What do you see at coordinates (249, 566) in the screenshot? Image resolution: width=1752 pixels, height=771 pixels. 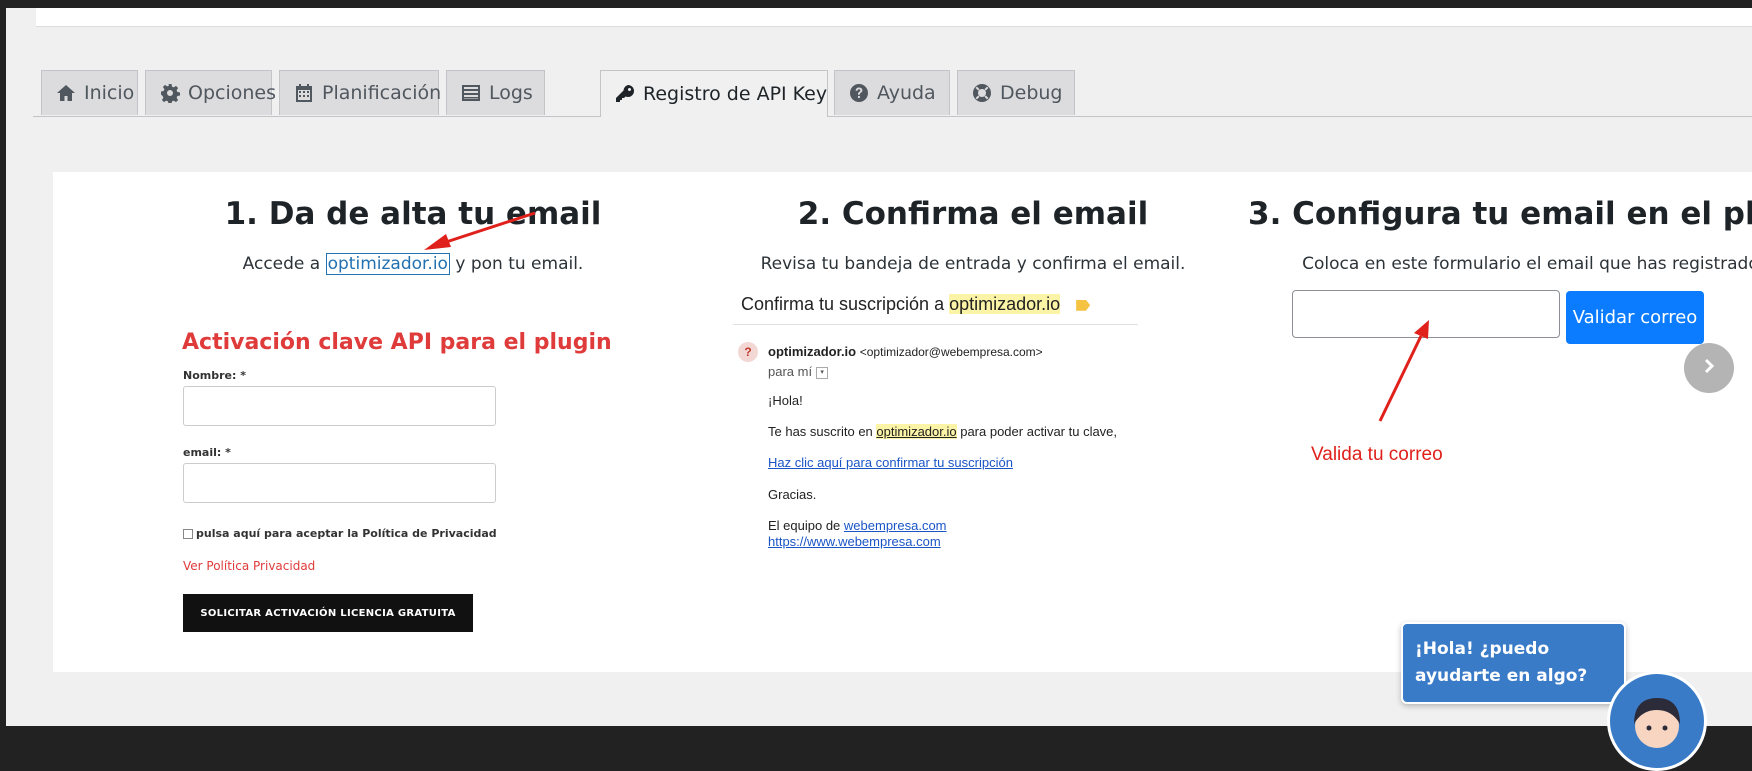 I see `privacy-policy-link-image: Ver Política Privacidad` at bounding box center [249, 566].